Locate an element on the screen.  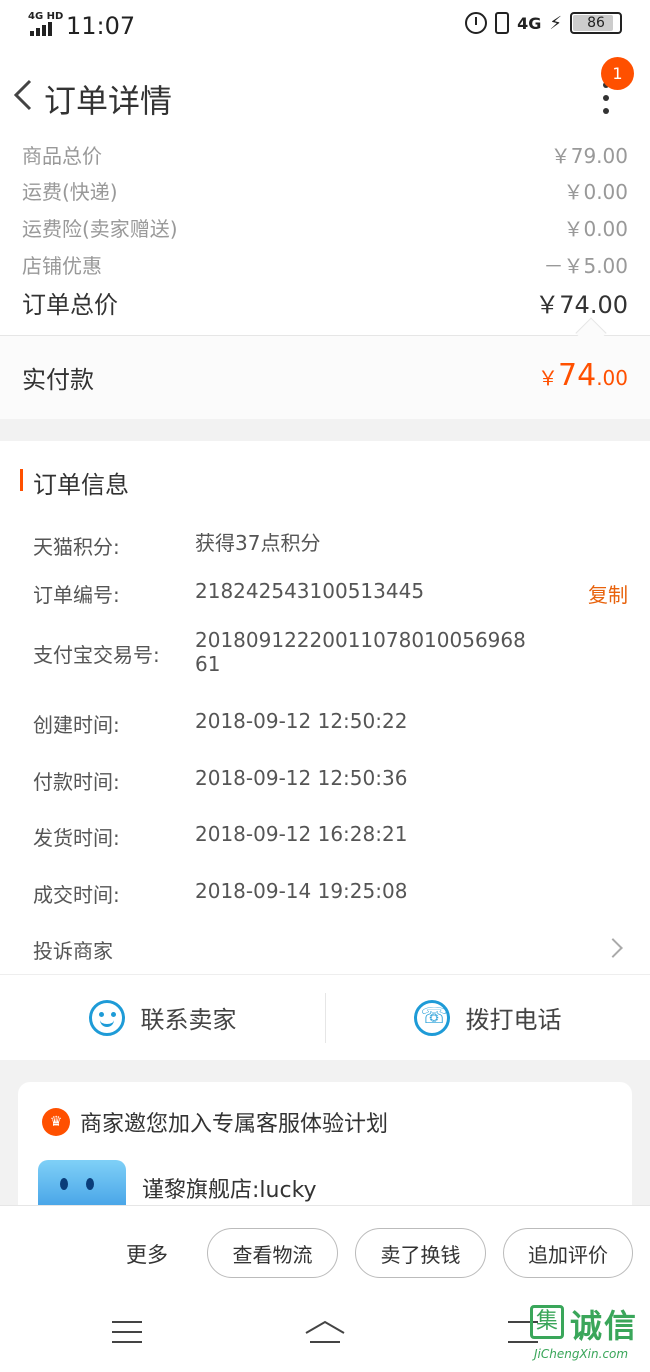
info-label: 创建时间: is located at coordinates (76, 725).